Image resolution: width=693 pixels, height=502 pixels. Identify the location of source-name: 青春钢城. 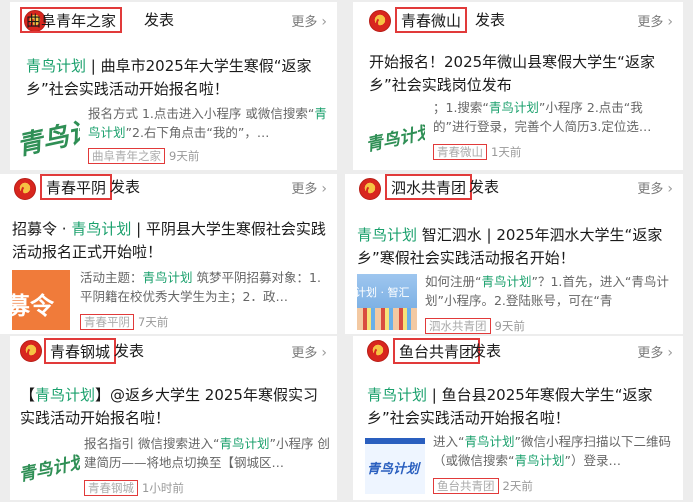
(111, 488).